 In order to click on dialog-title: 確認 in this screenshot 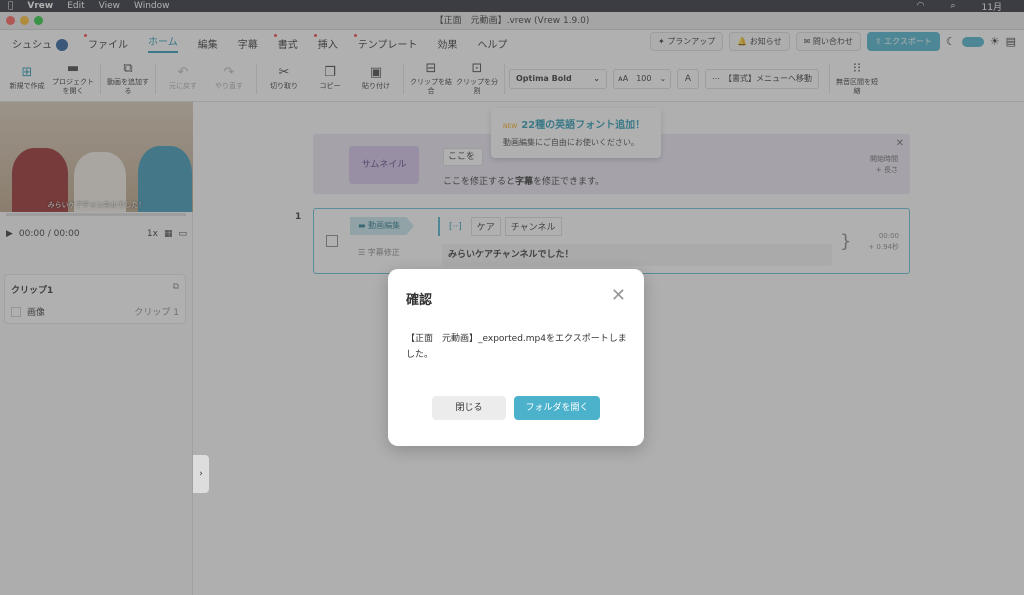, I will do `click(419, 300)`.